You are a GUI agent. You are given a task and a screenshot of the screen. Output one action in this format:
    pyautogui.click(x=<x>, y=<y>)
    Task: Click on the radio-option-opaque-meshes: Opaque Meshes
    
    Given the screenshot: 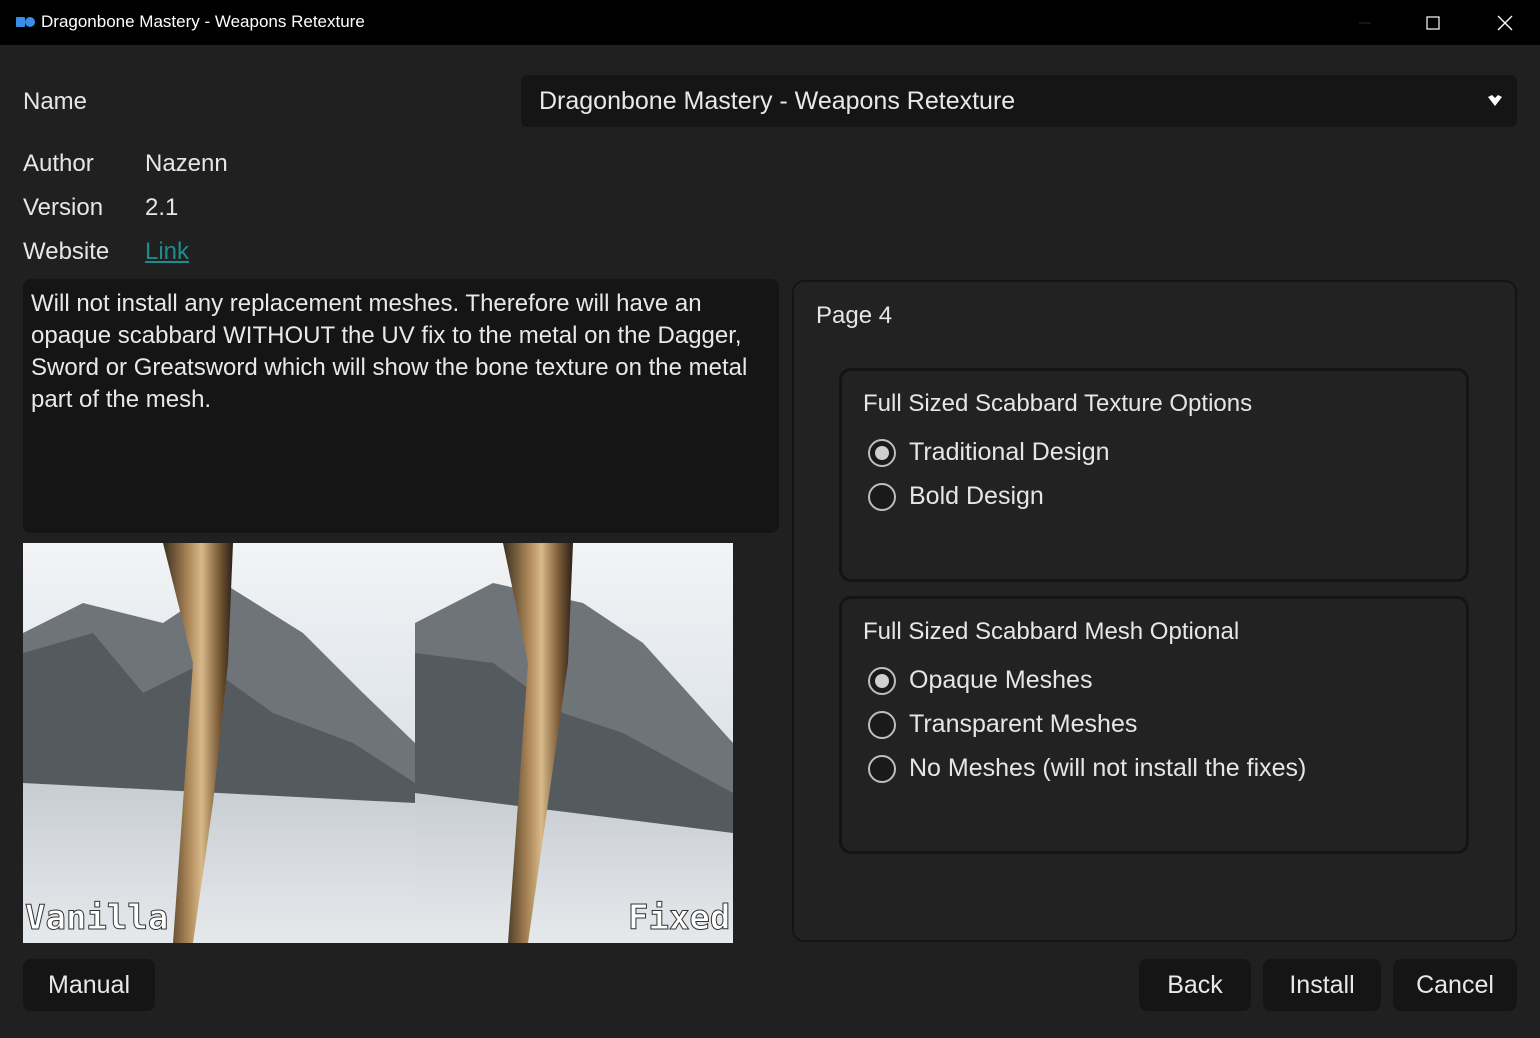 What is the action you would take?
    pyautogui.click(x=980, y=680)
    